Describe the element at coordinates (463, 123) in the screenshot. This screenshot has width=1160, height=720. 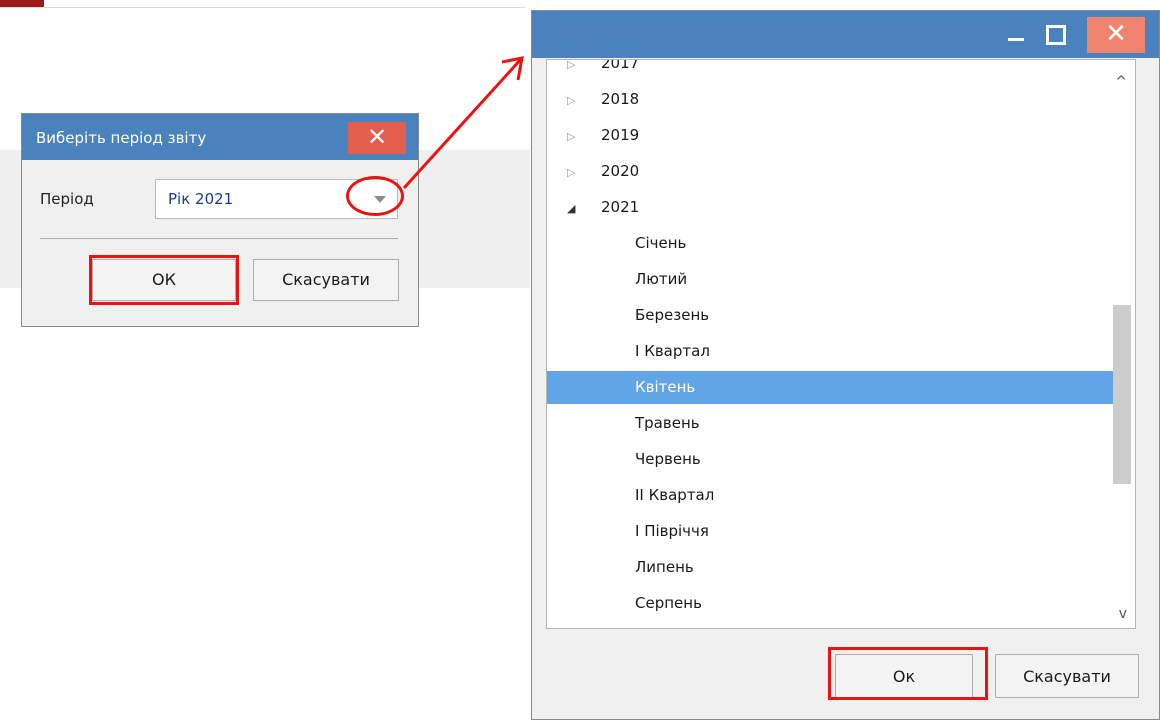
I see `annotation-arrow` at that location.